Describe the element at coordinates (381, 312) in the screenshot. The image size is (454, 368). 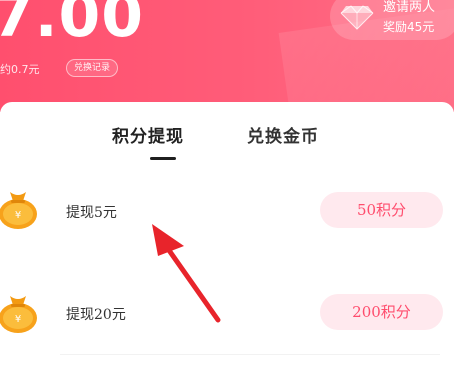
I see `withdraw-20-button: 200积分` at that location.